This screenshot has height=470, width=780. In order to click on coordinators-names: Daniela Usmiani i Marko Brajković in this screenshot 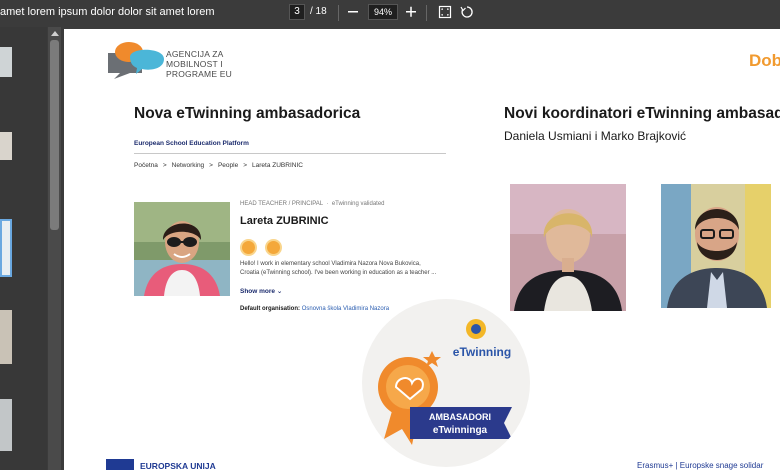, I will do `click(595, 136)`.